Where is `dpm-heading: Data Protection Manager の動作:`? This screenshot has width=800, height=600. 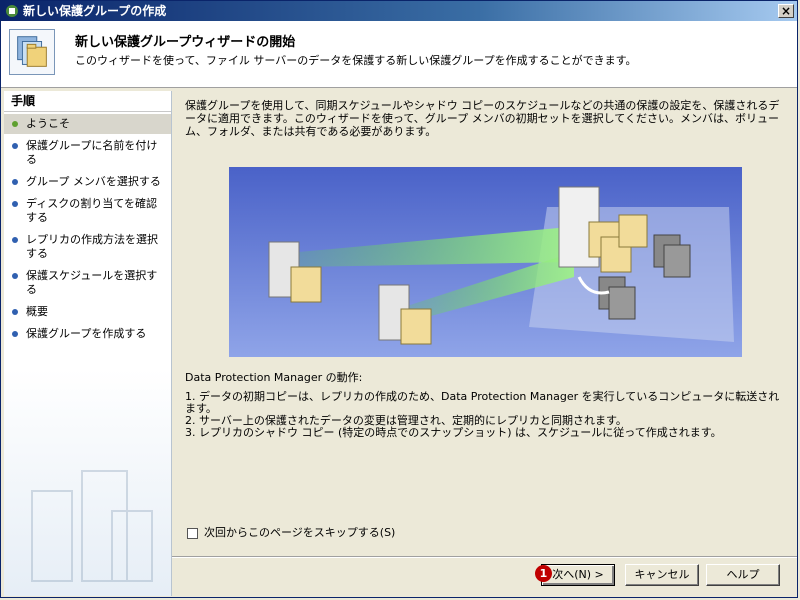
dpm-heading: Data Protection Manager の動作: is located at coordinates (274, 377).